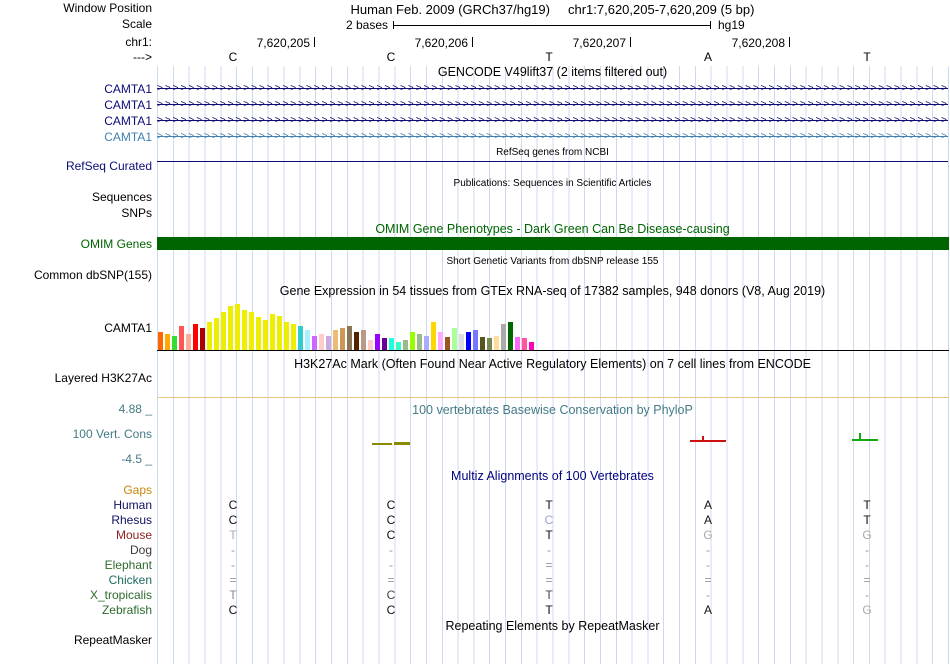 Image resolution: width=950 pixels, height=664 pixels. I want to click on alignment-base: G, so click(708, 535).